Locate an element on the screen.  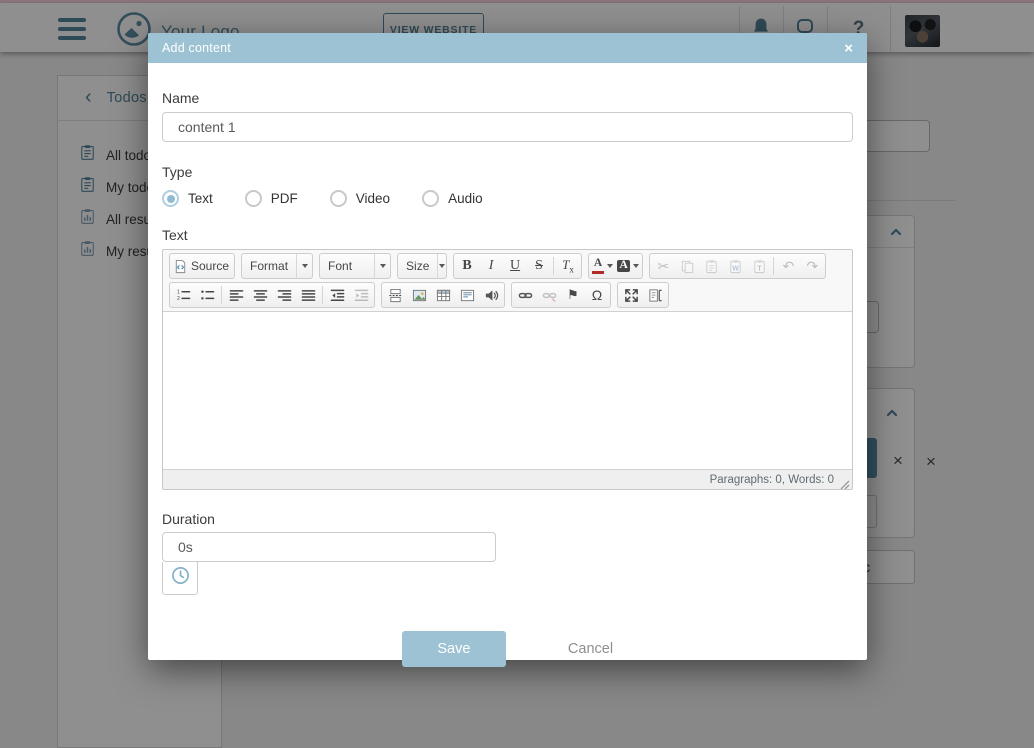
type-radio-pdf: PDF is located at coordinates (271, 198).